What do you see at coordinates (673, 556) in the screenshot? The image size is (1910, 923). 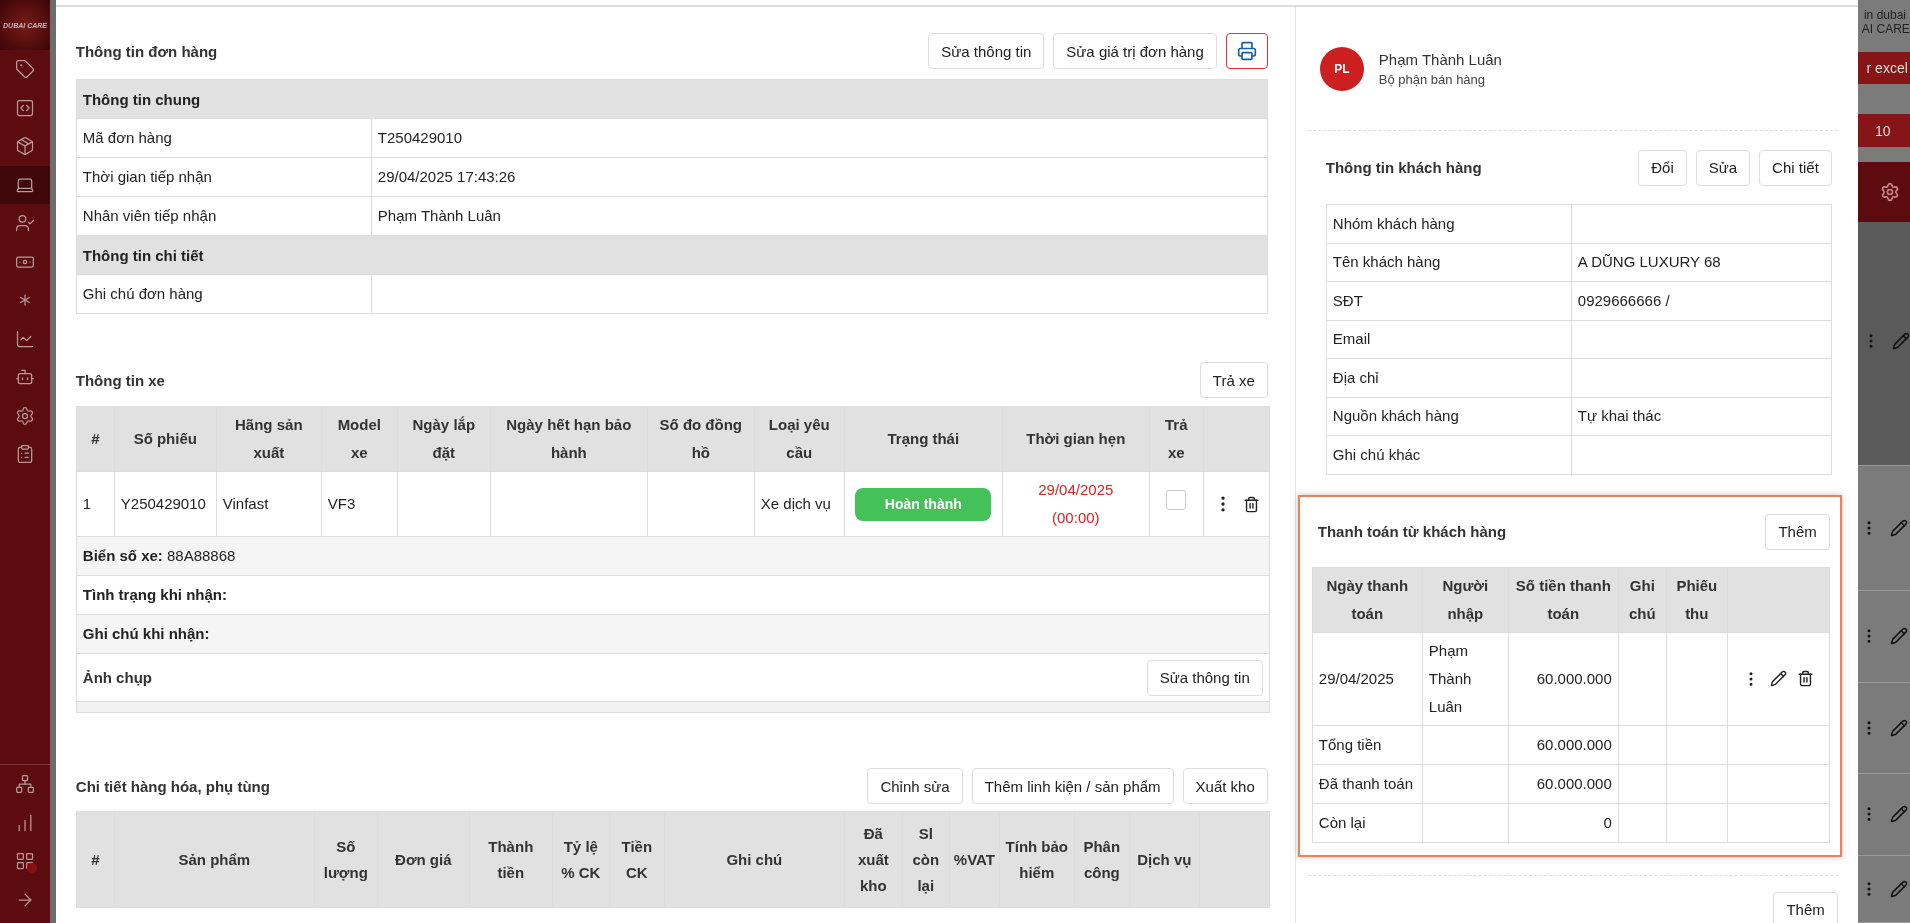 I see `table-cell: Biển số xe: 88A88868` at bounding box center [673, 556].